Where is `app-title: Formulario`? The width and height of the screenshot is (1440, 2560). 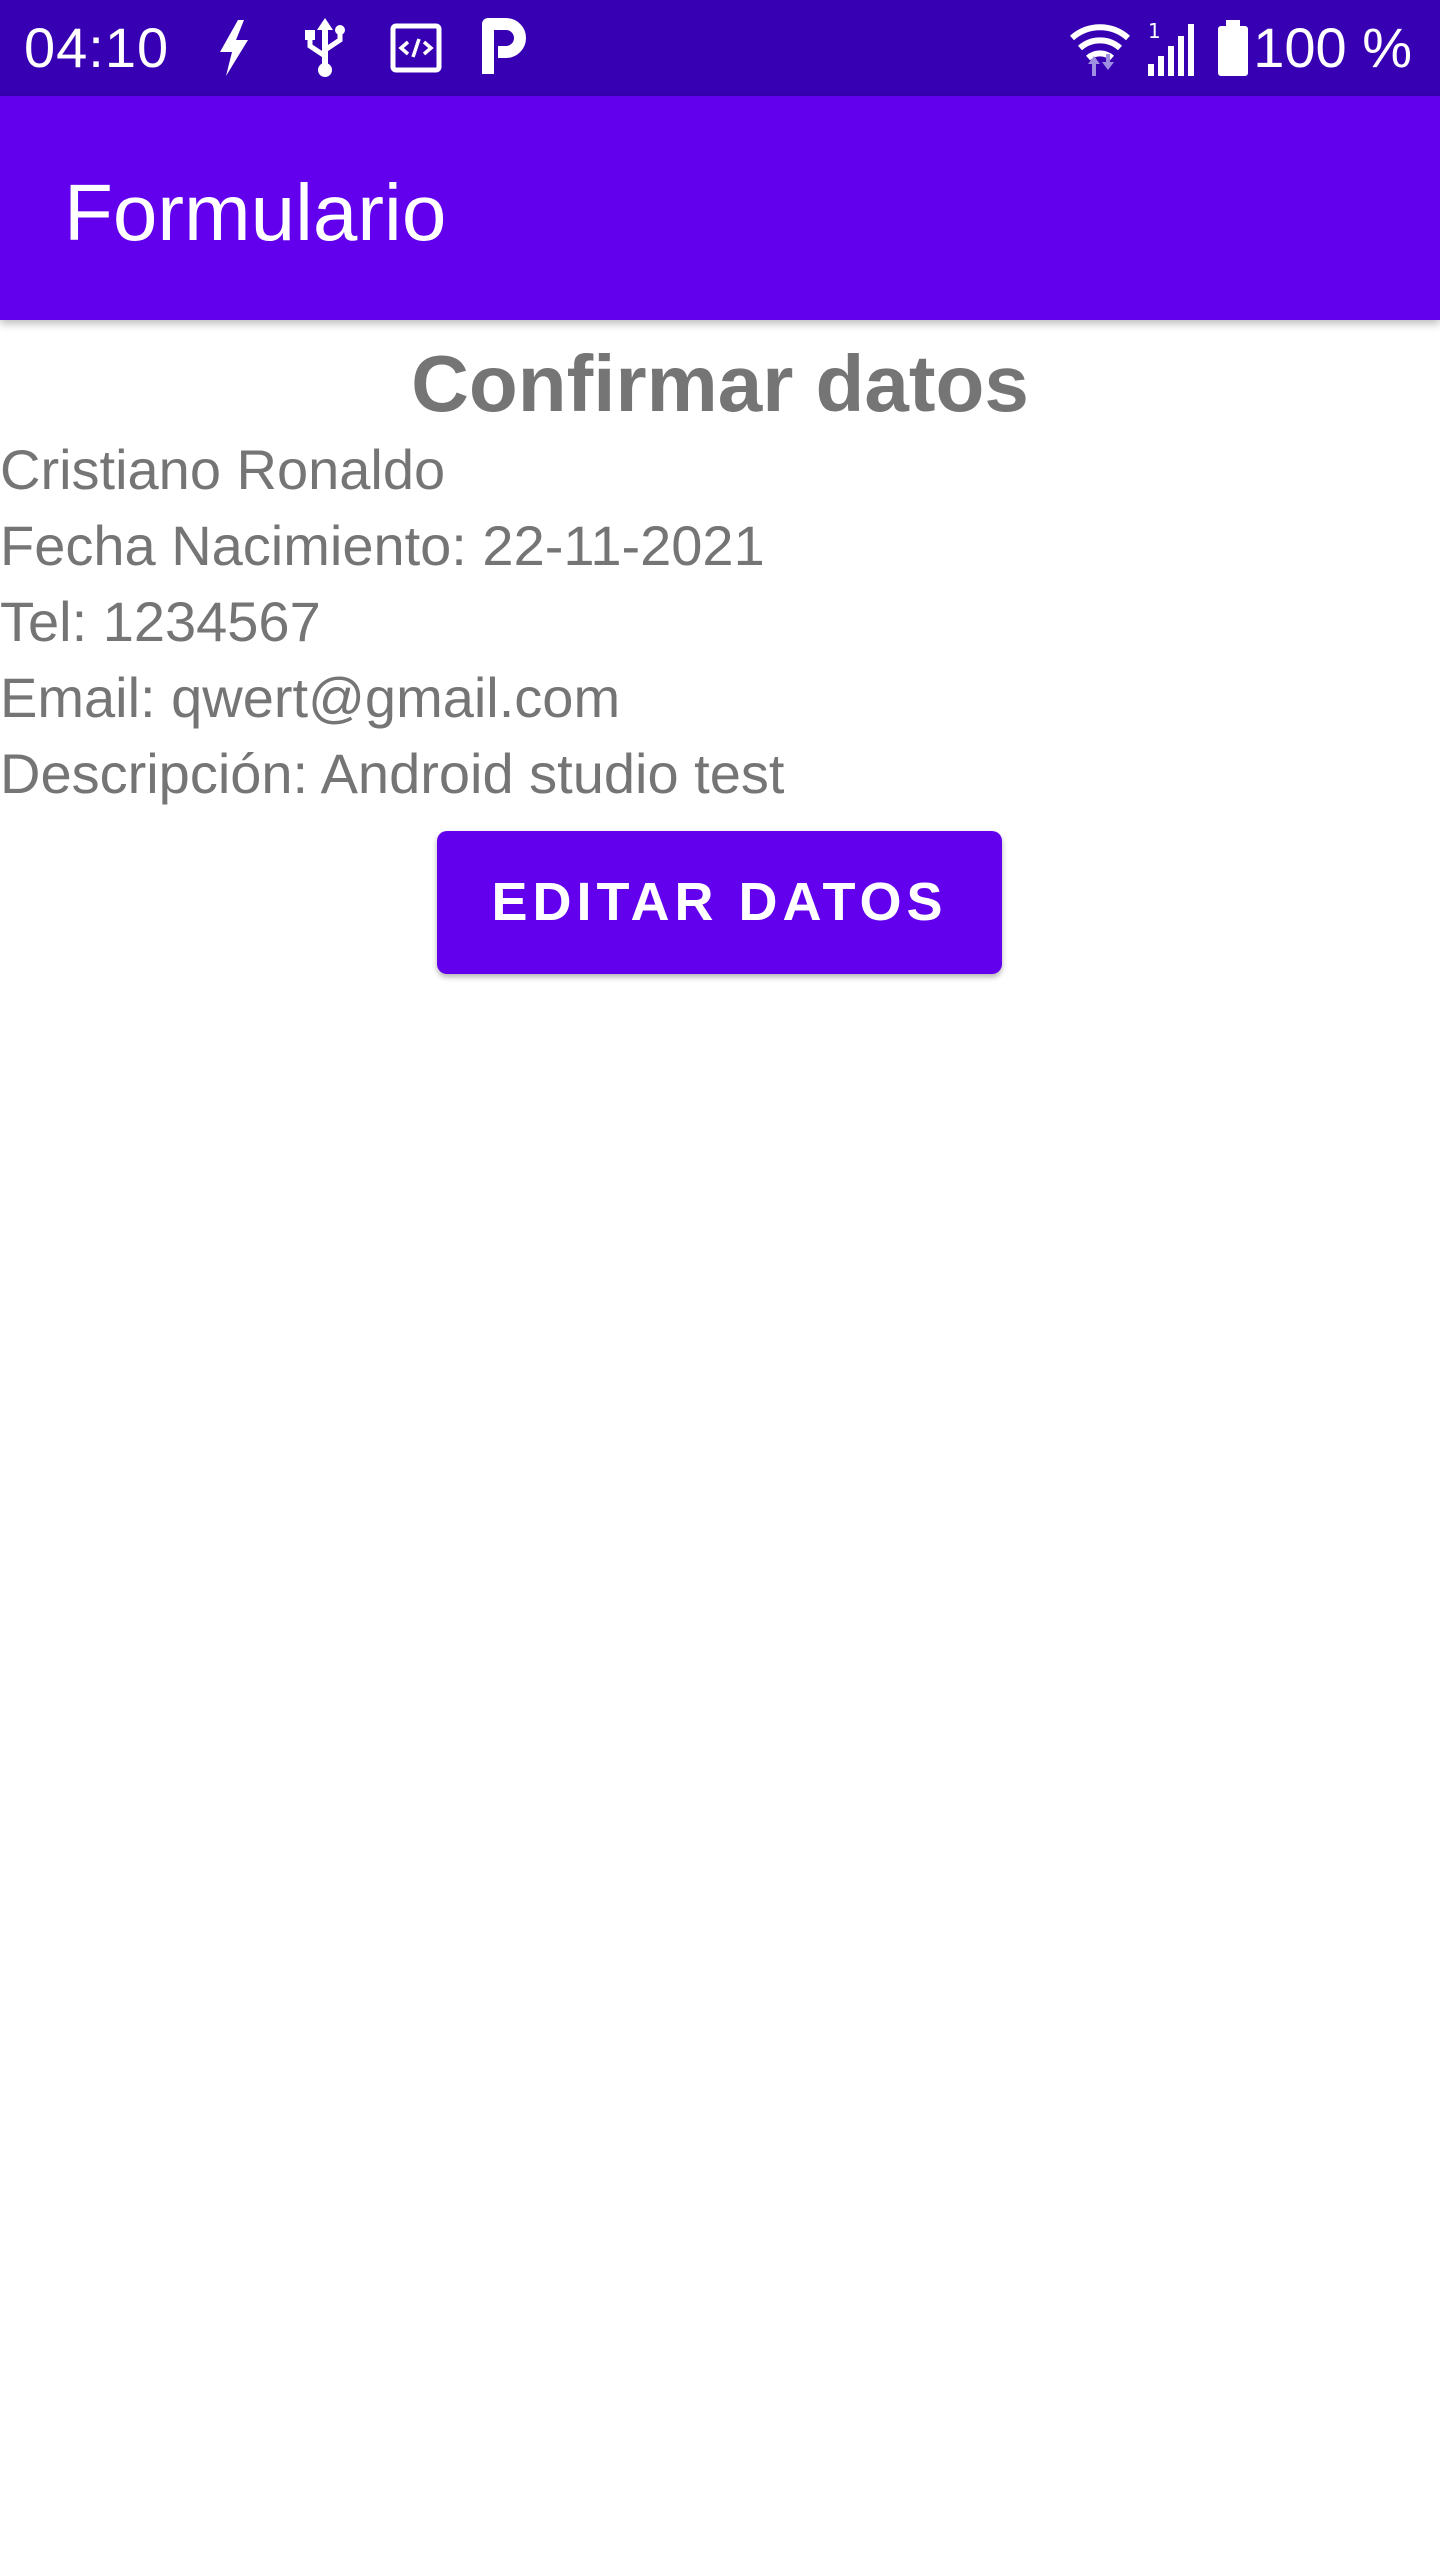 app-title: Formulario is located at coordinates (255, 212).